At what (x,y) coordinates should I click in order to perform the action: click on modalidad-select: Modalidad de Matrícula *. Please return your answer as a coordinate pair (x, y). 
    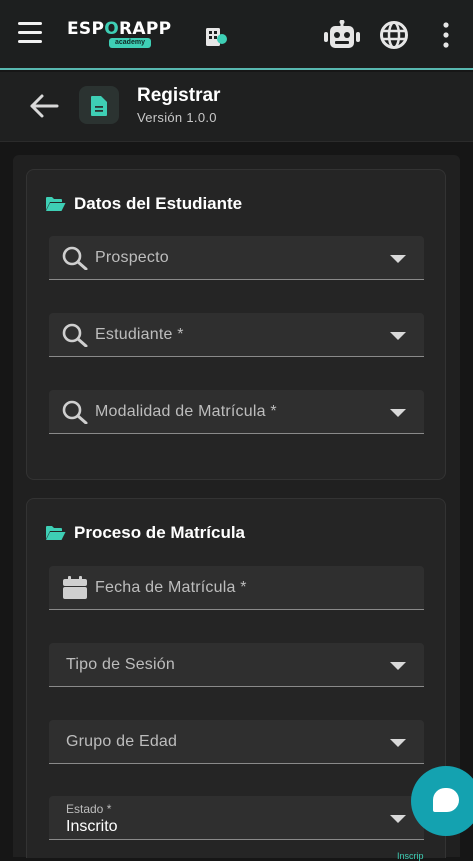
    Looking at the image, I should click on (236, 412).